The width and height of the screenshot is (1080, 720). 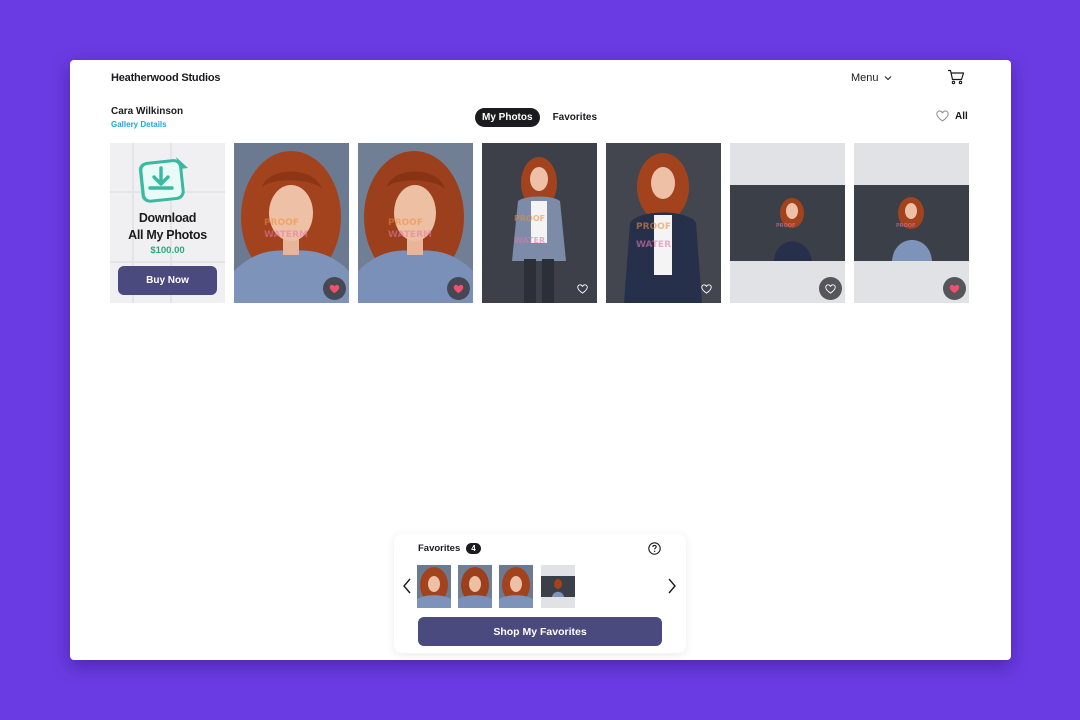 I want to click on favorites-header: Favorites 4, so click(x=449, y=548).